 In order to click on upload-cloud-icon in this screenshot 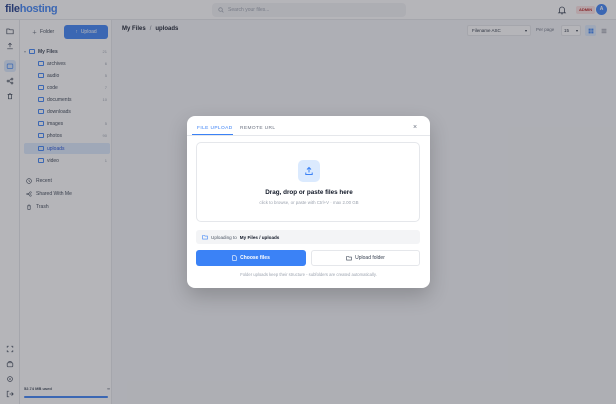, I will do `click(309, 171)`.